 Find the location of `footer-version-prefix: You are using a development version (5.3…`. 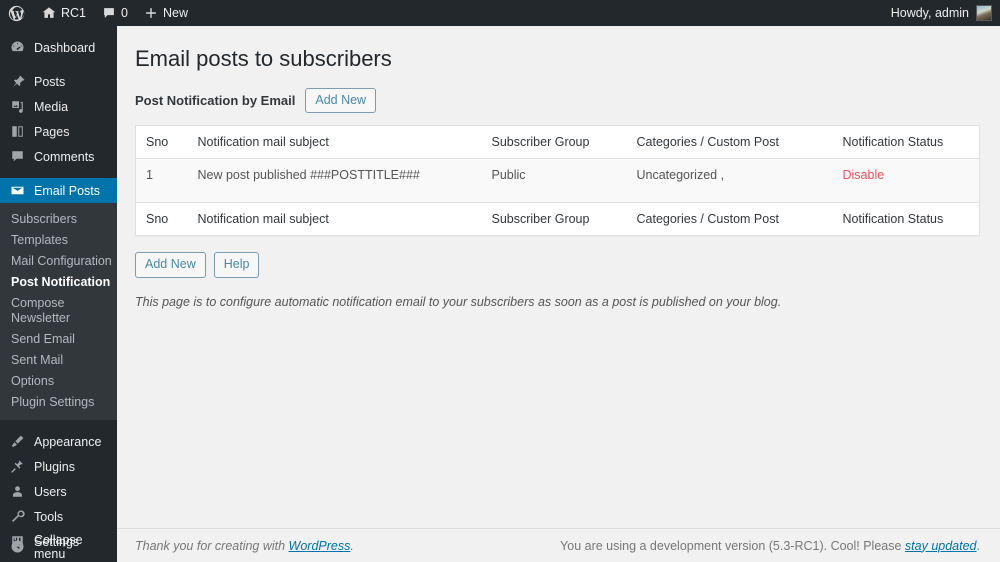

footer-version-prefix: You are using a development version (5.3… is located at coordinates (732, 545).